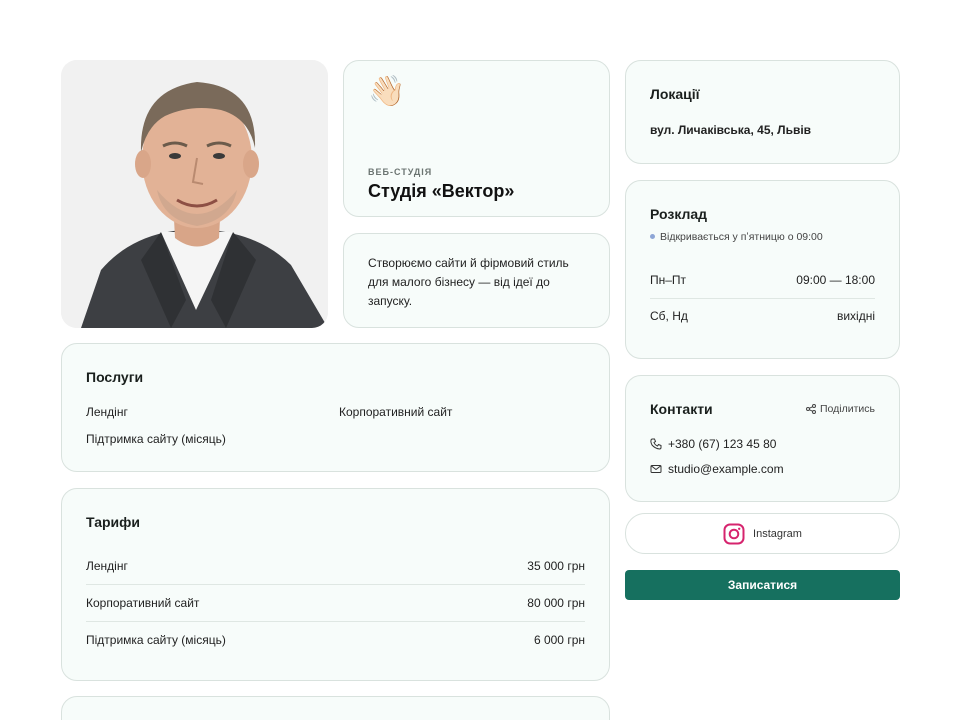  I want to click on schedule-status: Відкривається у пʼятницю о 09:00, so click(736, 237).